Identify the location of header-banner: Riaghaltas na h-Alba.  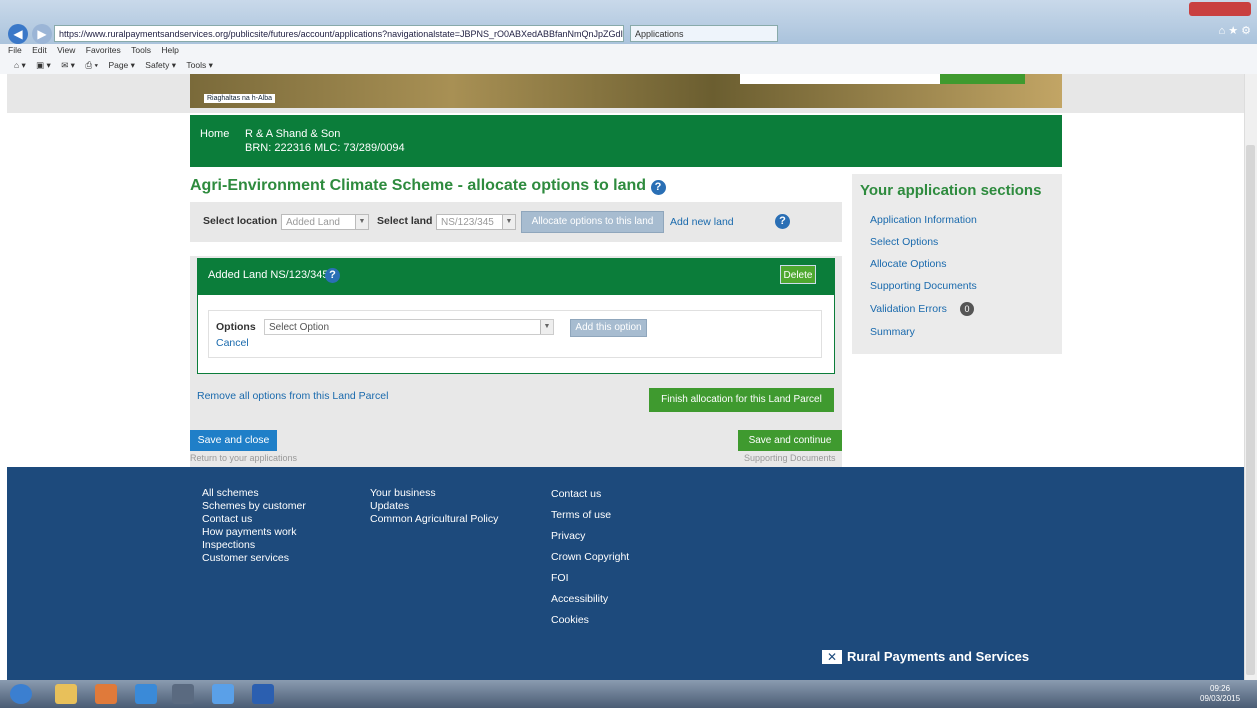
(626, 91).